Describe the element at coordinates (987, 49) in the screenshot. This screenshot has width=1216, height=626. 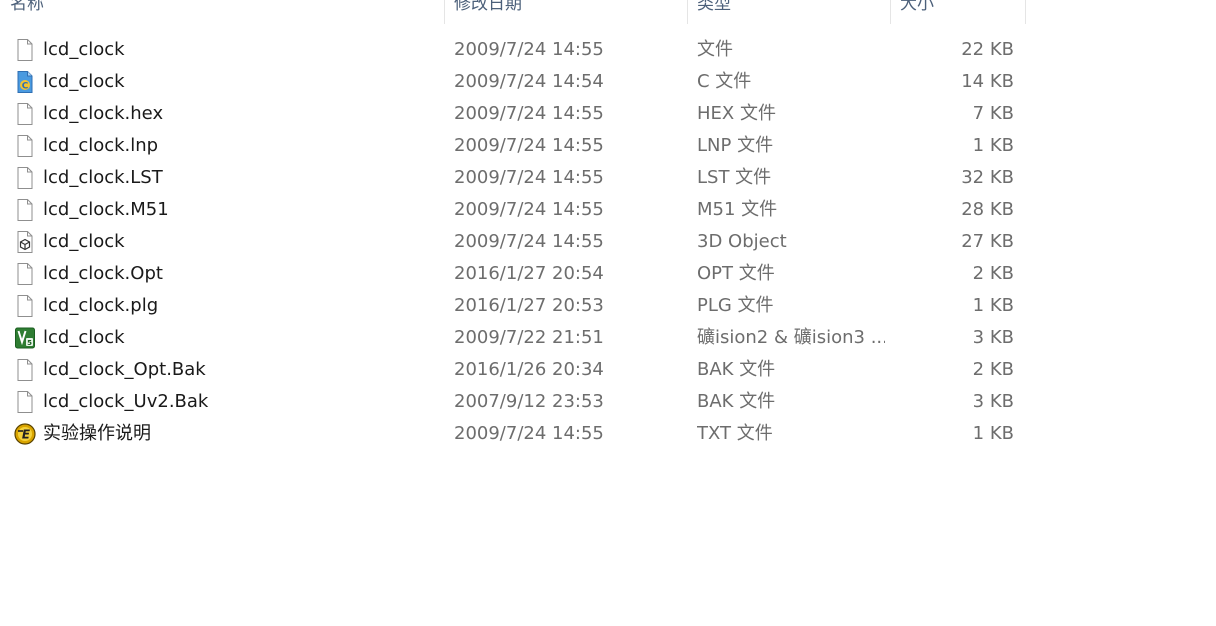
I see `file-size: 22 KB` at that location.